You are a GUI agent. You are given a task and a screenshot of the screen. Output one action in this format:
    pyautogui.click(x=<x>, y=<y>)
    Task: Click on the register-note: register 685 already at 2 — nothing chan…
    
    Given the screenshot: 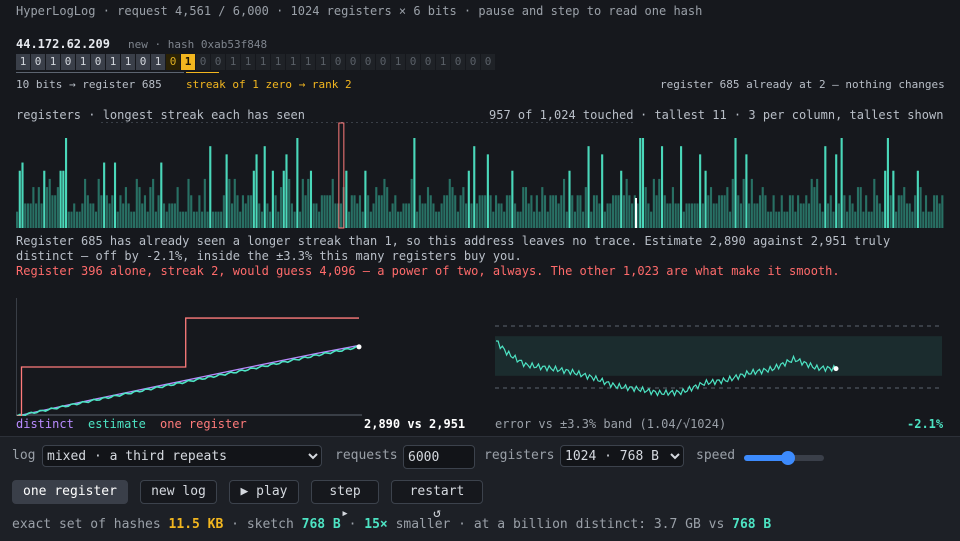 What is the action you would take?
    pyautogui.click(x=802, y=84)
    